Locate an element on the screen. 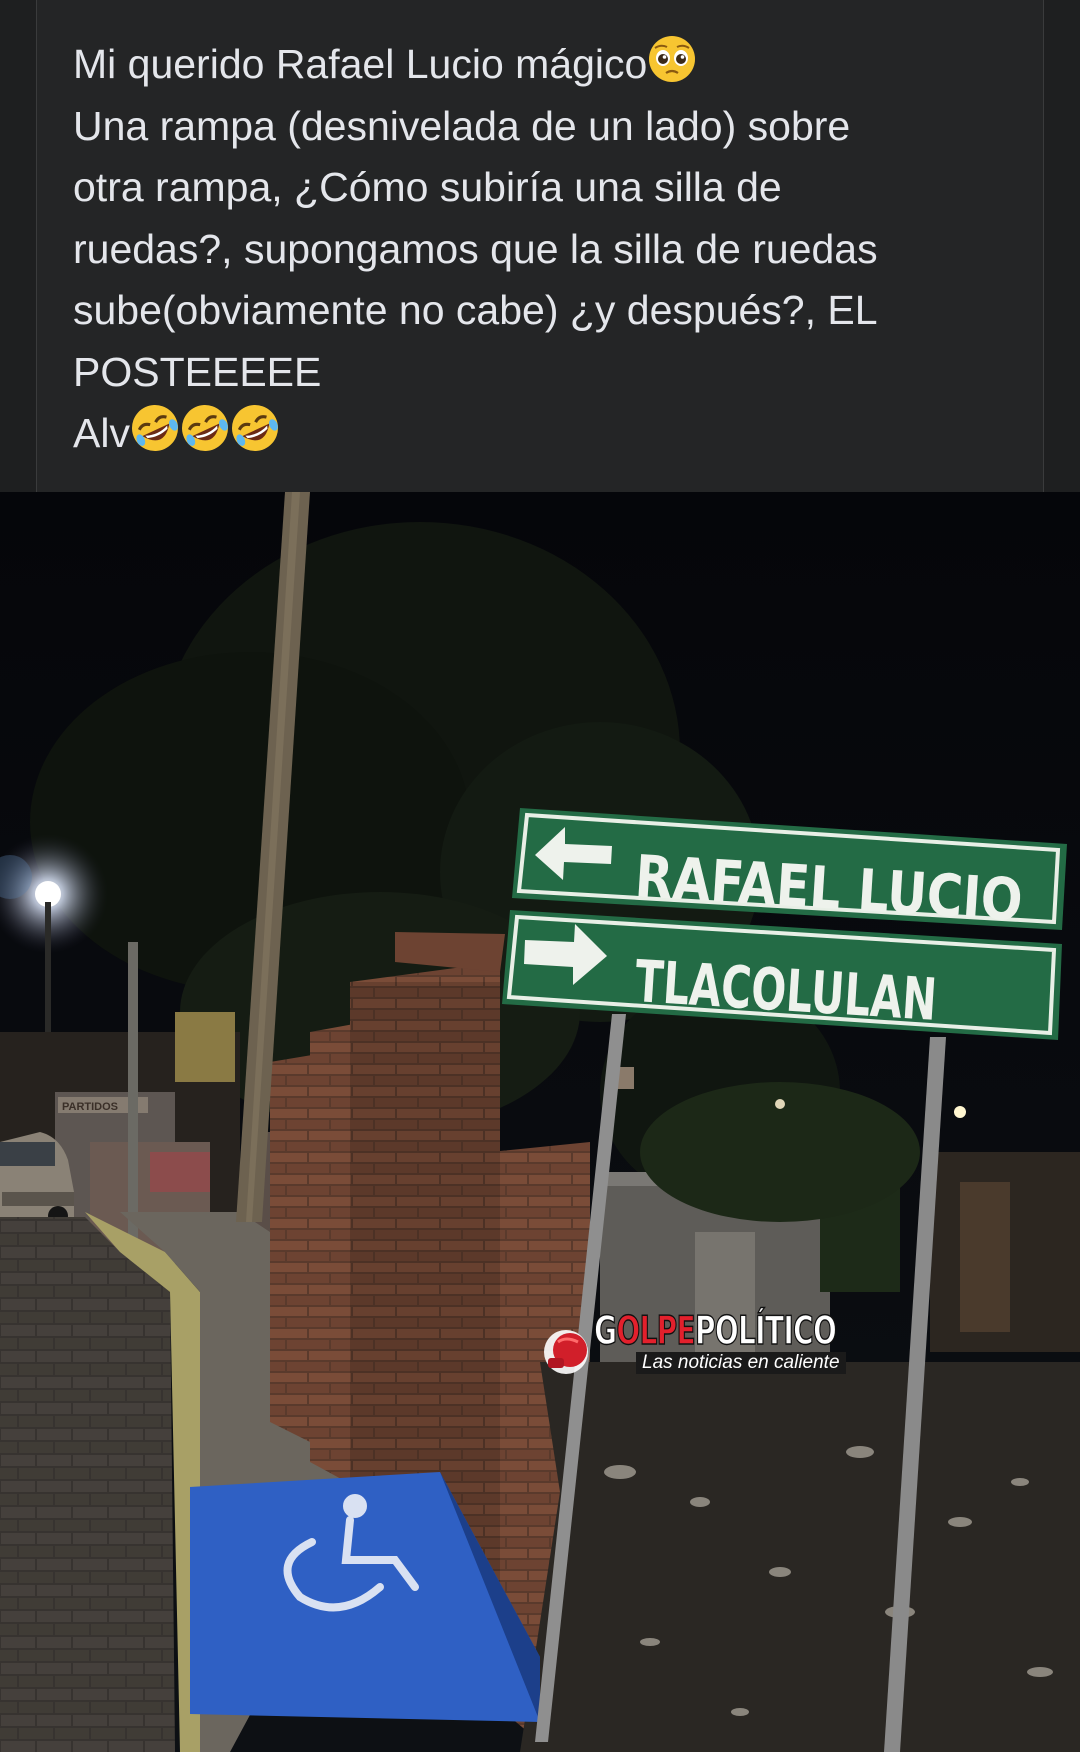 This screenshot has height=1752, width=1080. caption-line: otra rampa, ¿Cómo subiría una silla de is located at coordinates (427, 187).